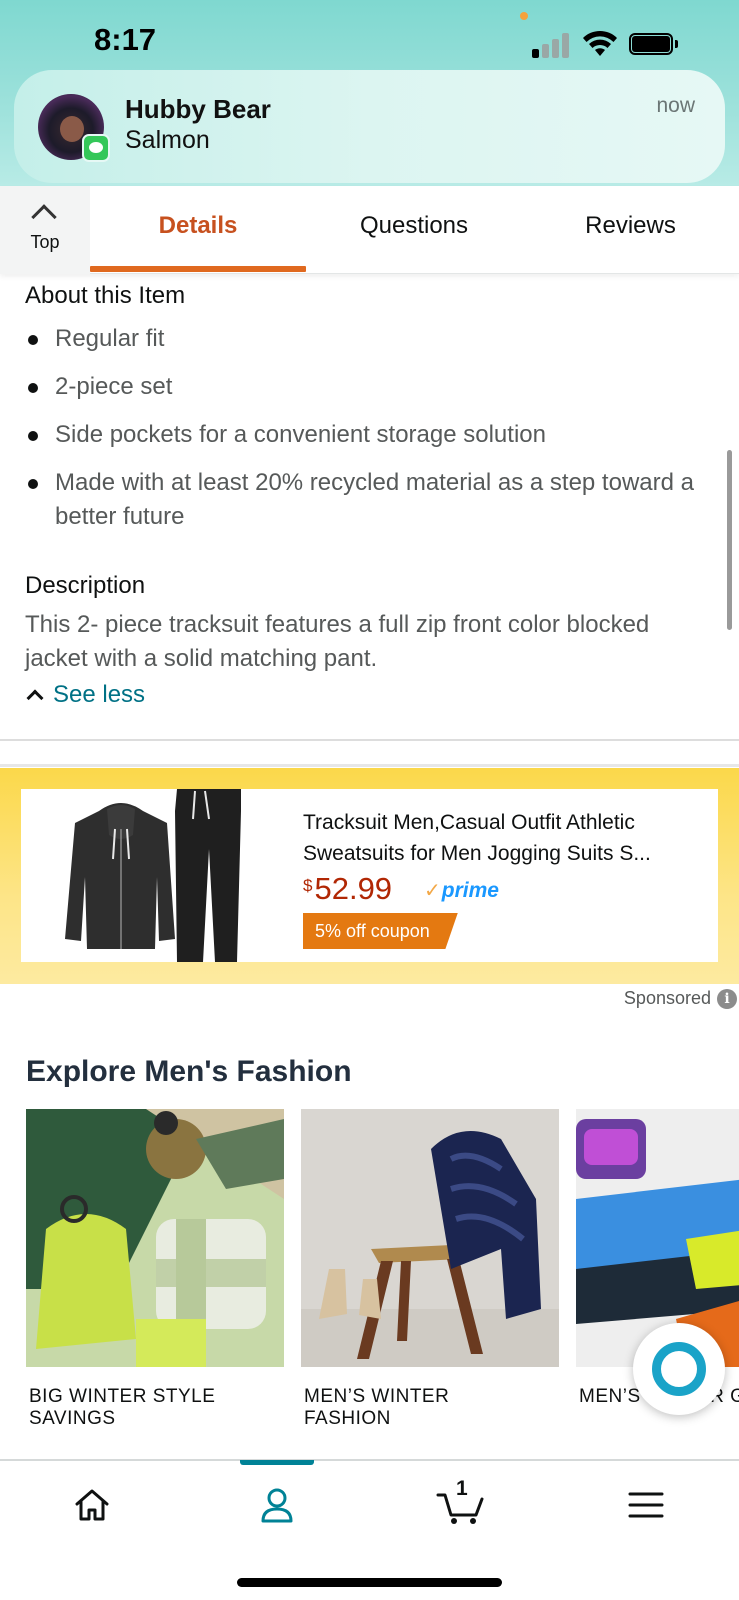 The height and width of the screenshot is (1600, 739). I want to click on tile-label: BIG WINTER STYLE SAVINGS, so click(155, 1408).